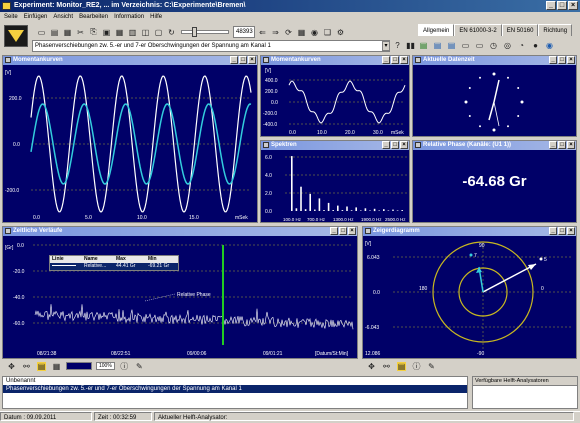  I want to click on grid-icon: ▦, so click(119, 32).